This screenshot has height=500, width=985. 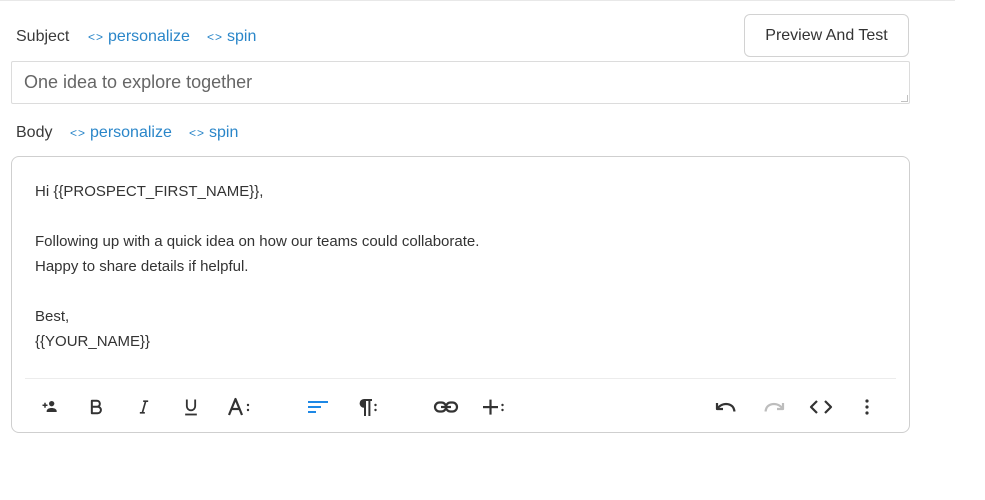 I want to click on code-view-icon, so click(x=821, y=407).